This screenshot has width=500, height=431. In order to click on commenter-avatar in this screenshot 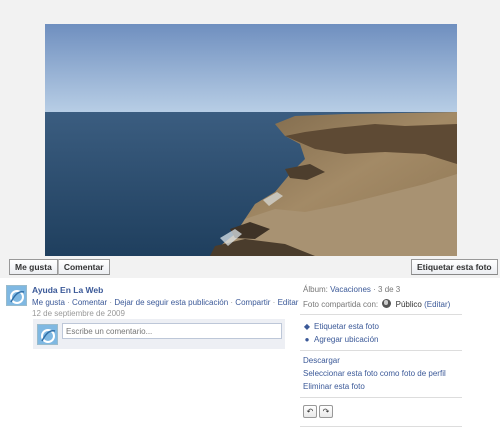, I will do `click(47, 334)`.